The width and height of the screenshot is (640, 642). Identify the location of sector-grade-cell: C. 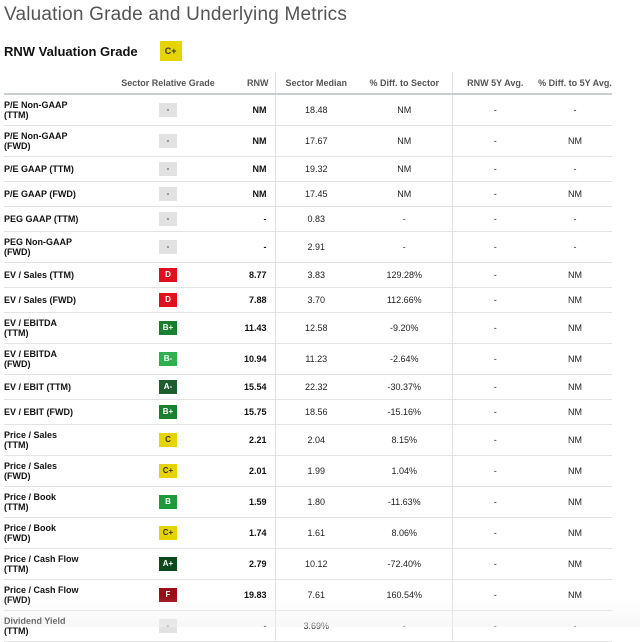
(168, 440).